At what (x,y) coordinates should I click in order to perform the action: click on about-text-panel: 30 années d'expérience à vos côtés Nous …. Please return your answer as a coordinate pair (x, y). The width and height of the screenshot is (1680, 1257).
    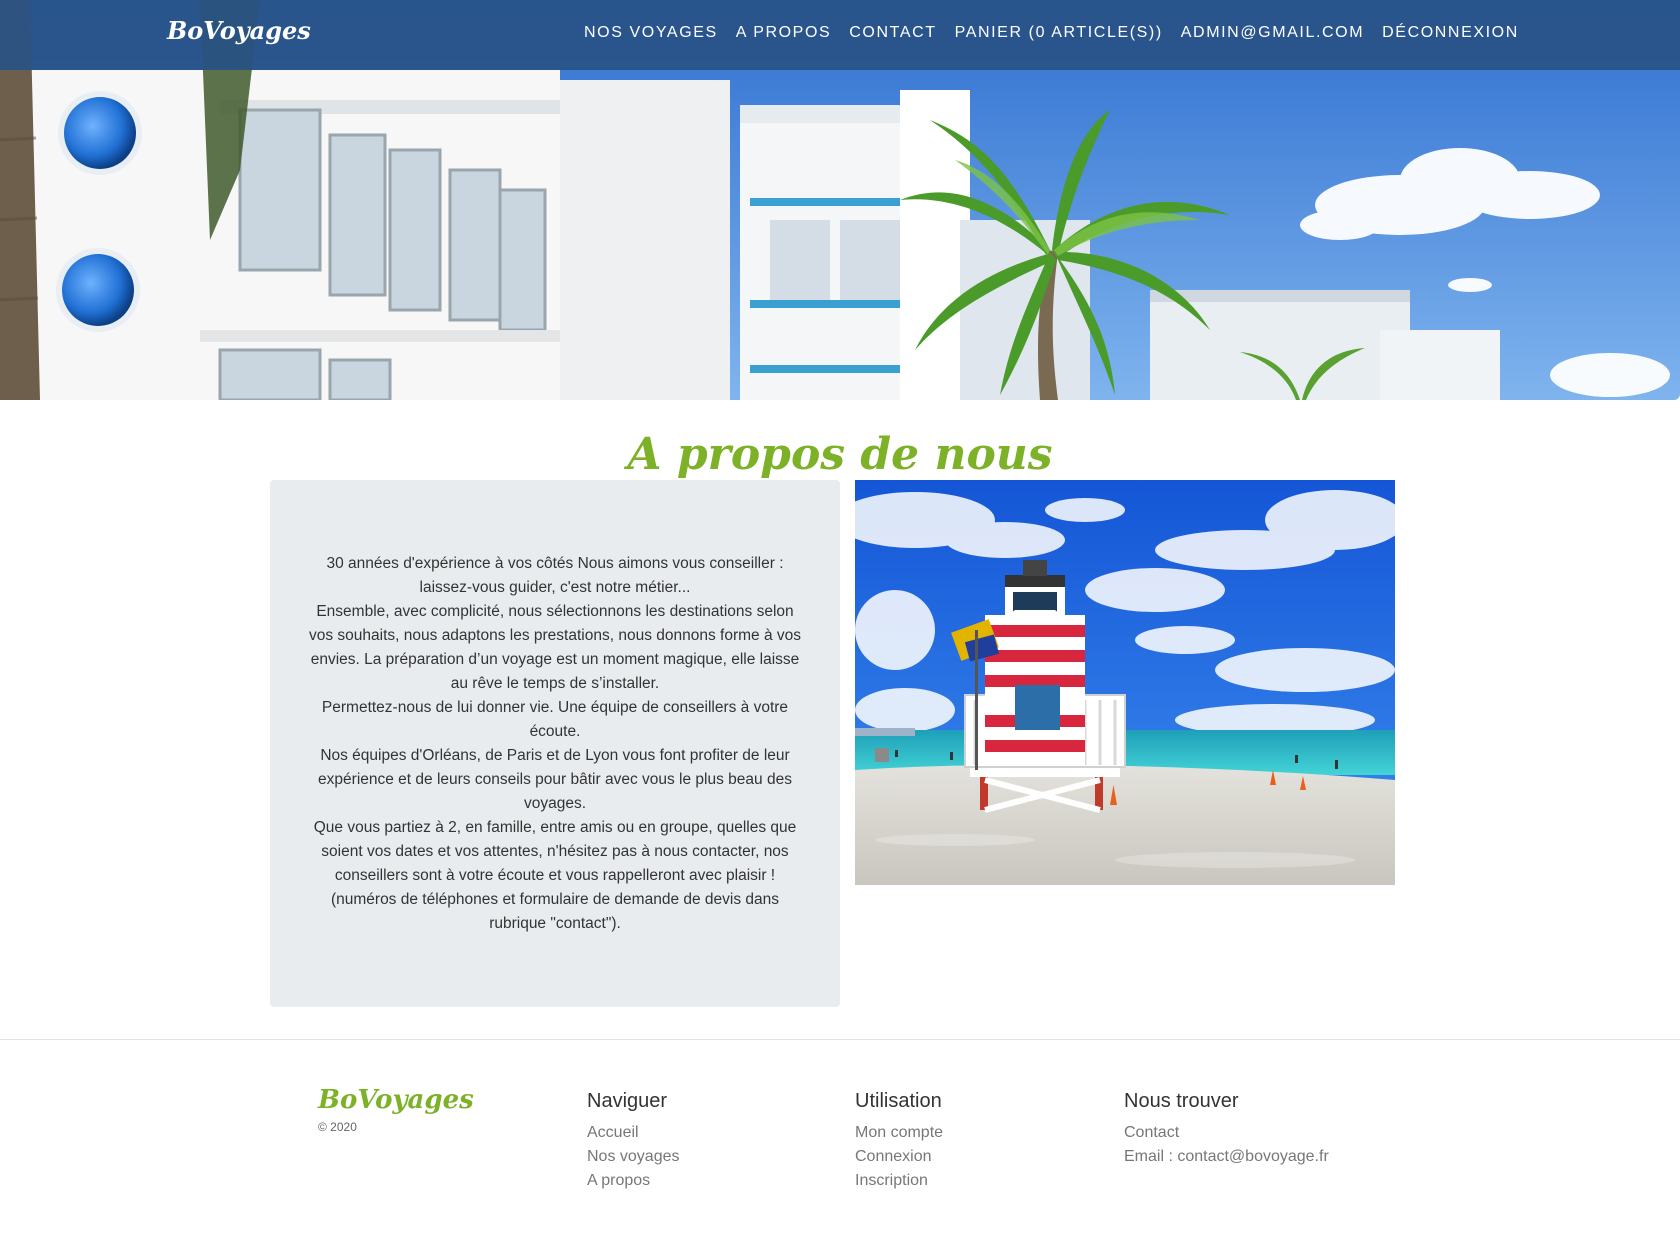
    Looking at the image, I should click on (555, 743).